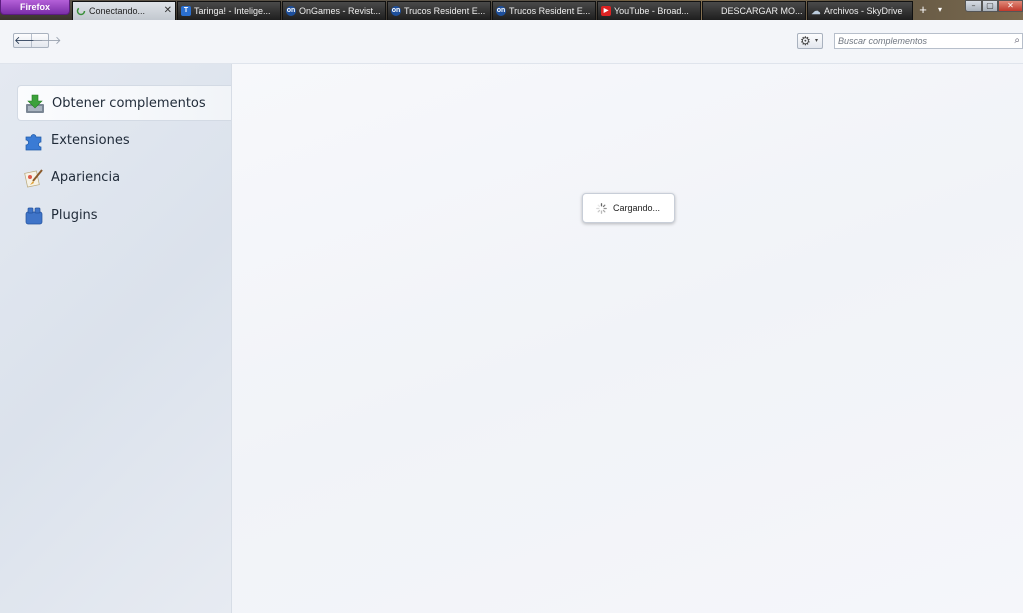 This screenshot has width=1023, height=613. What do you see at coordinates (186, 11) in the screenshot?
I see `taringa-icon: T` at bounding box center [186, 11].